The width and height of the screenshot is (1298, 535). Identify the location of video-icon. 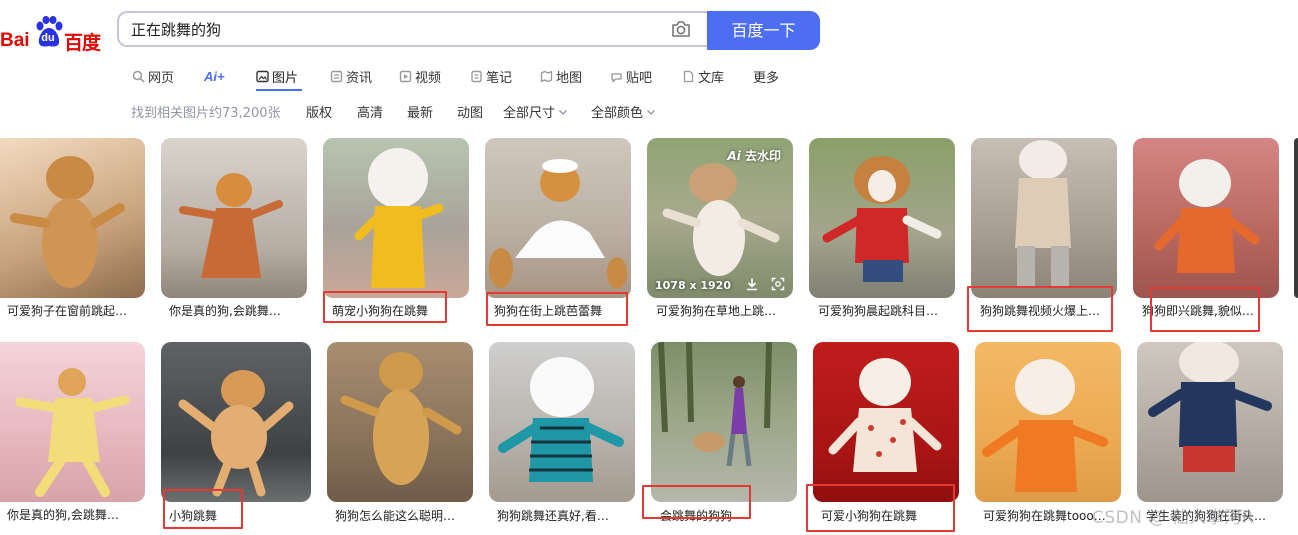
(405, 76).